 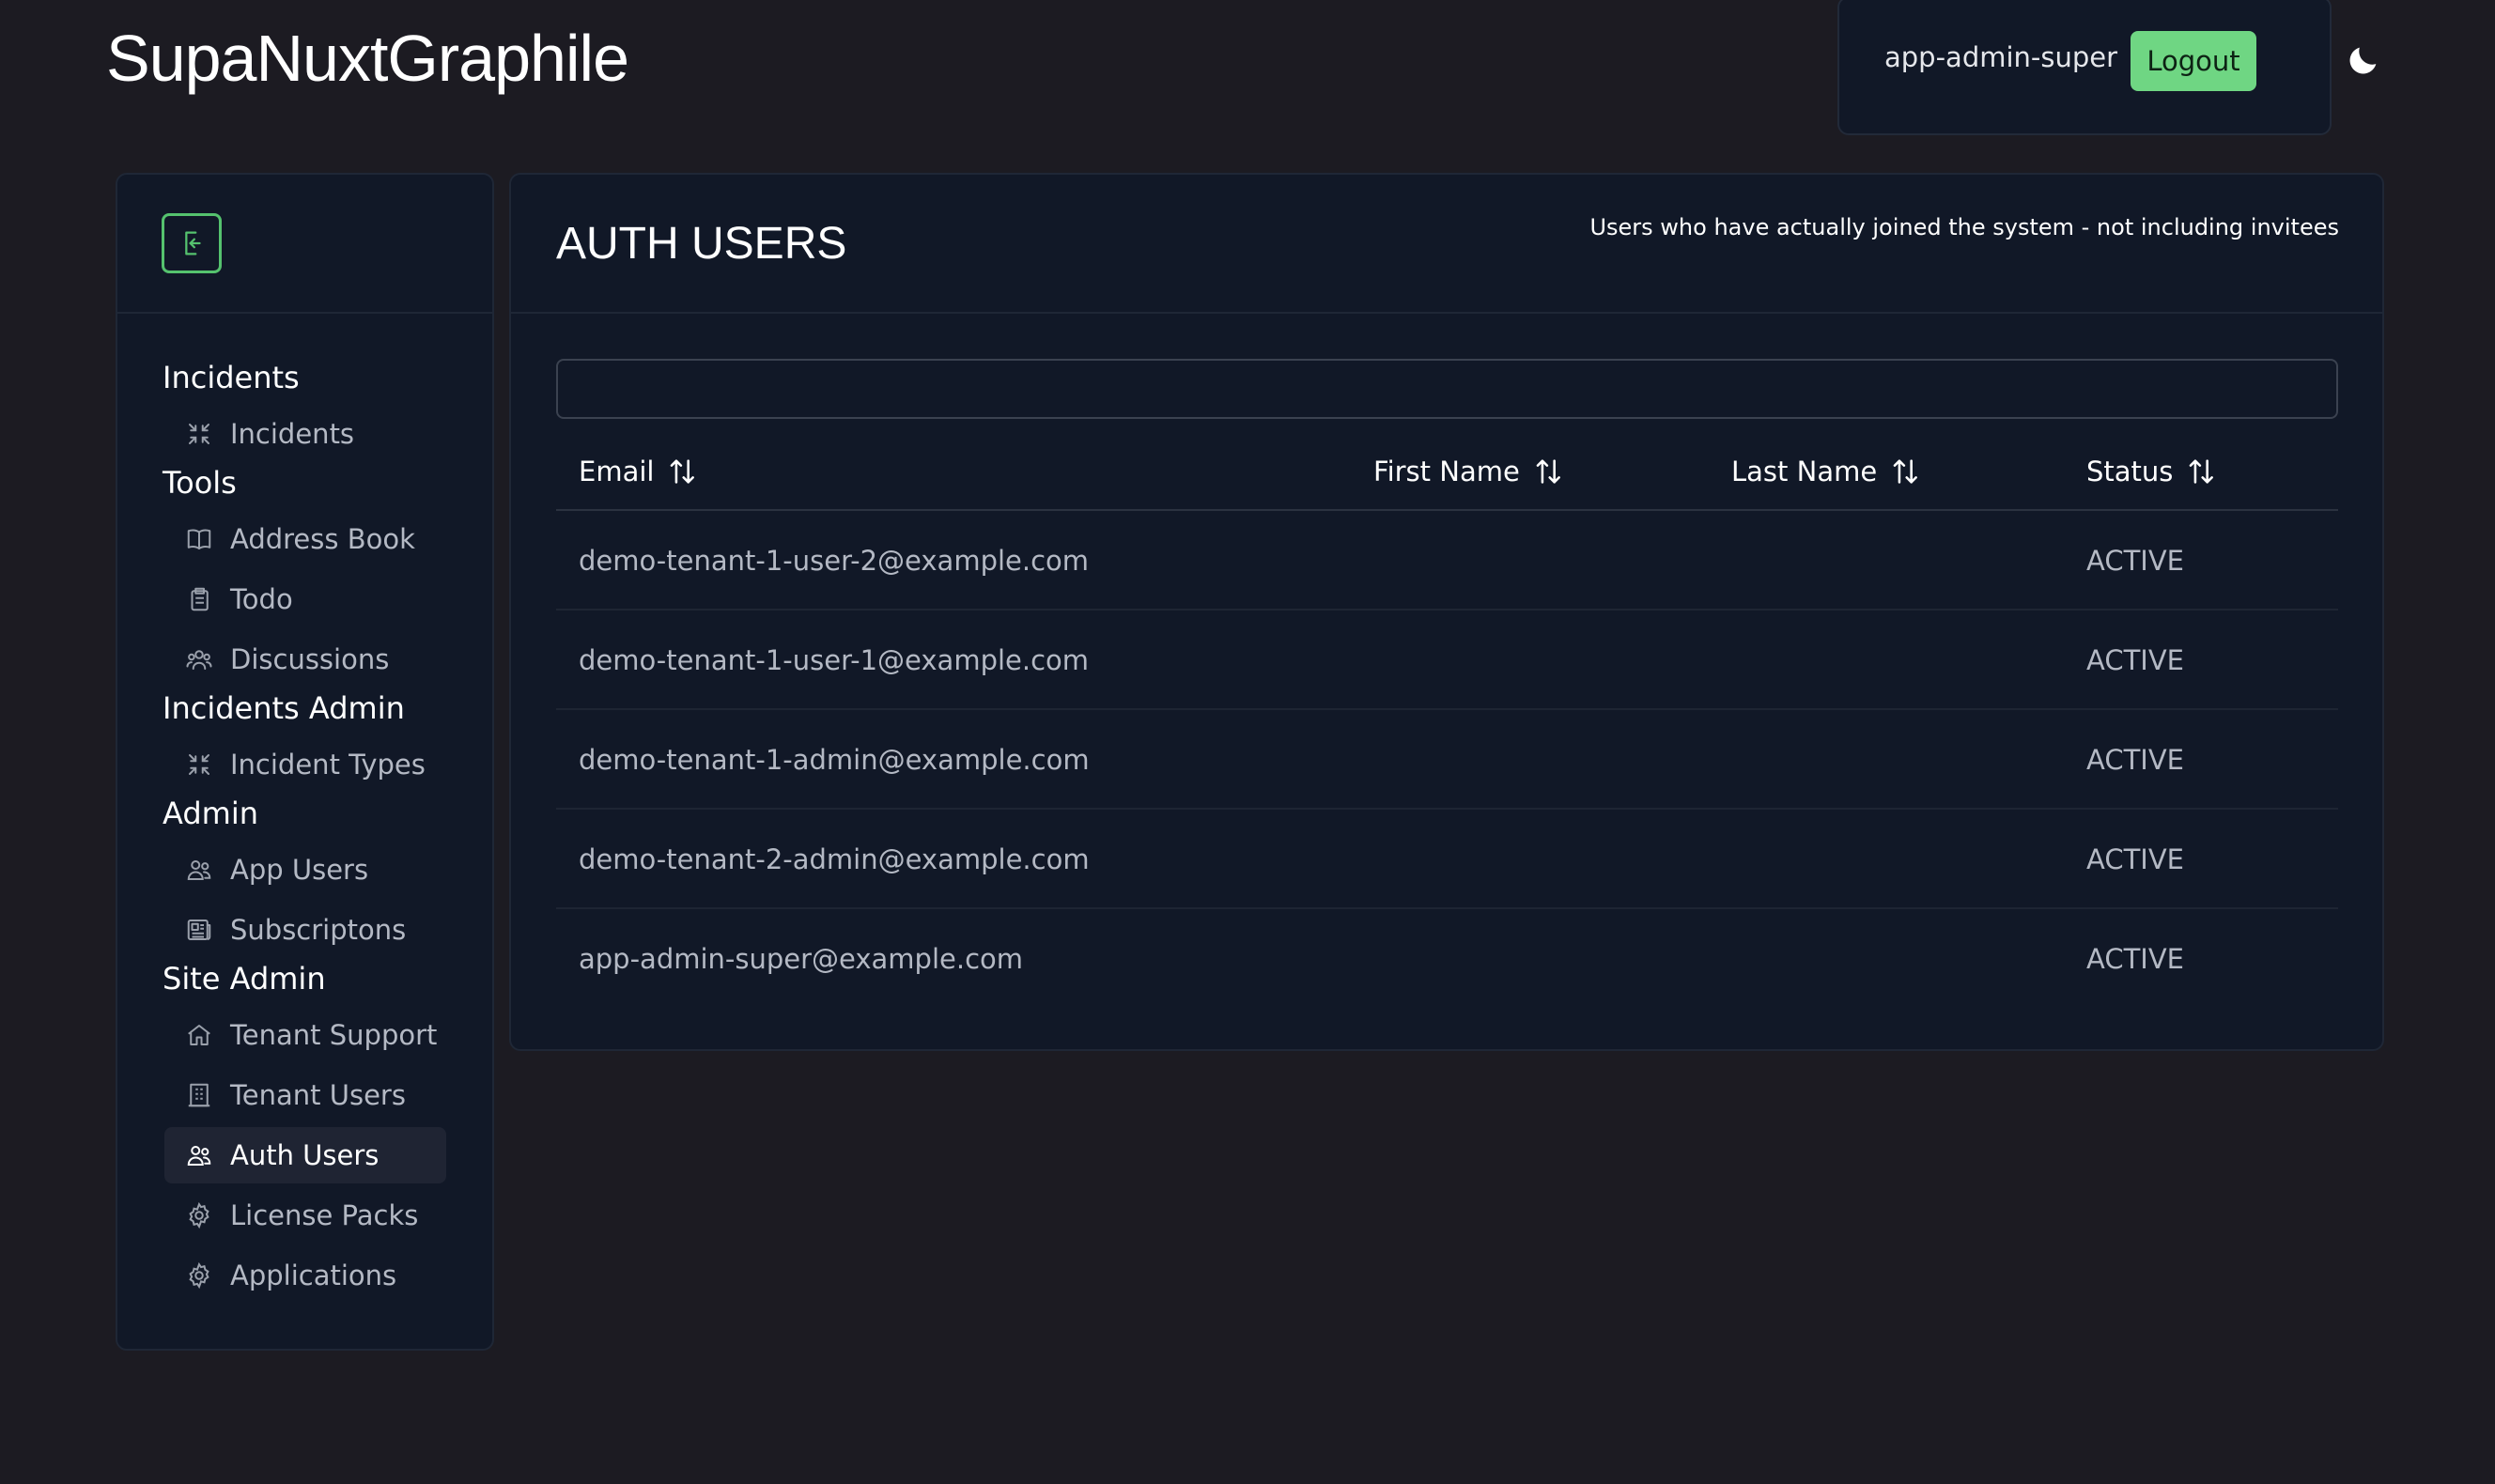 I want to click on page-title: AUTH USERS, so click(x=701, y=244).